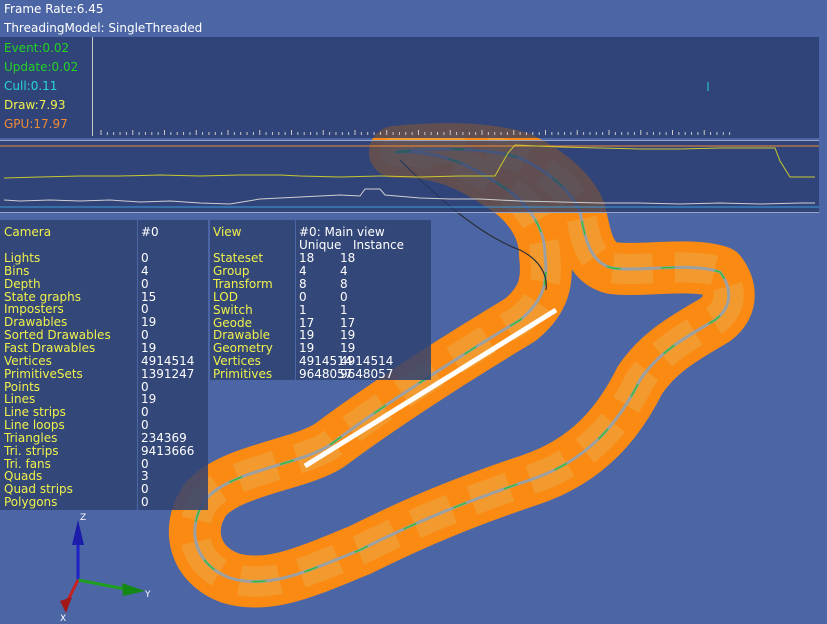 Image resolution: width=827 pixels, height=624 pixels. I want to click on timing-cull: Cull:0.11, so click(31, 86).